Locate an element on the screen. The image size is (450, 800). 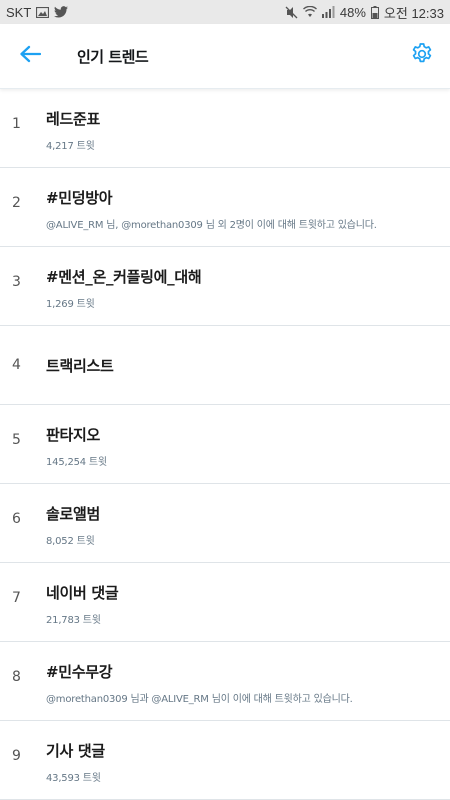
trend-name: 트랙리스트 is located at coordinates (80, 366).